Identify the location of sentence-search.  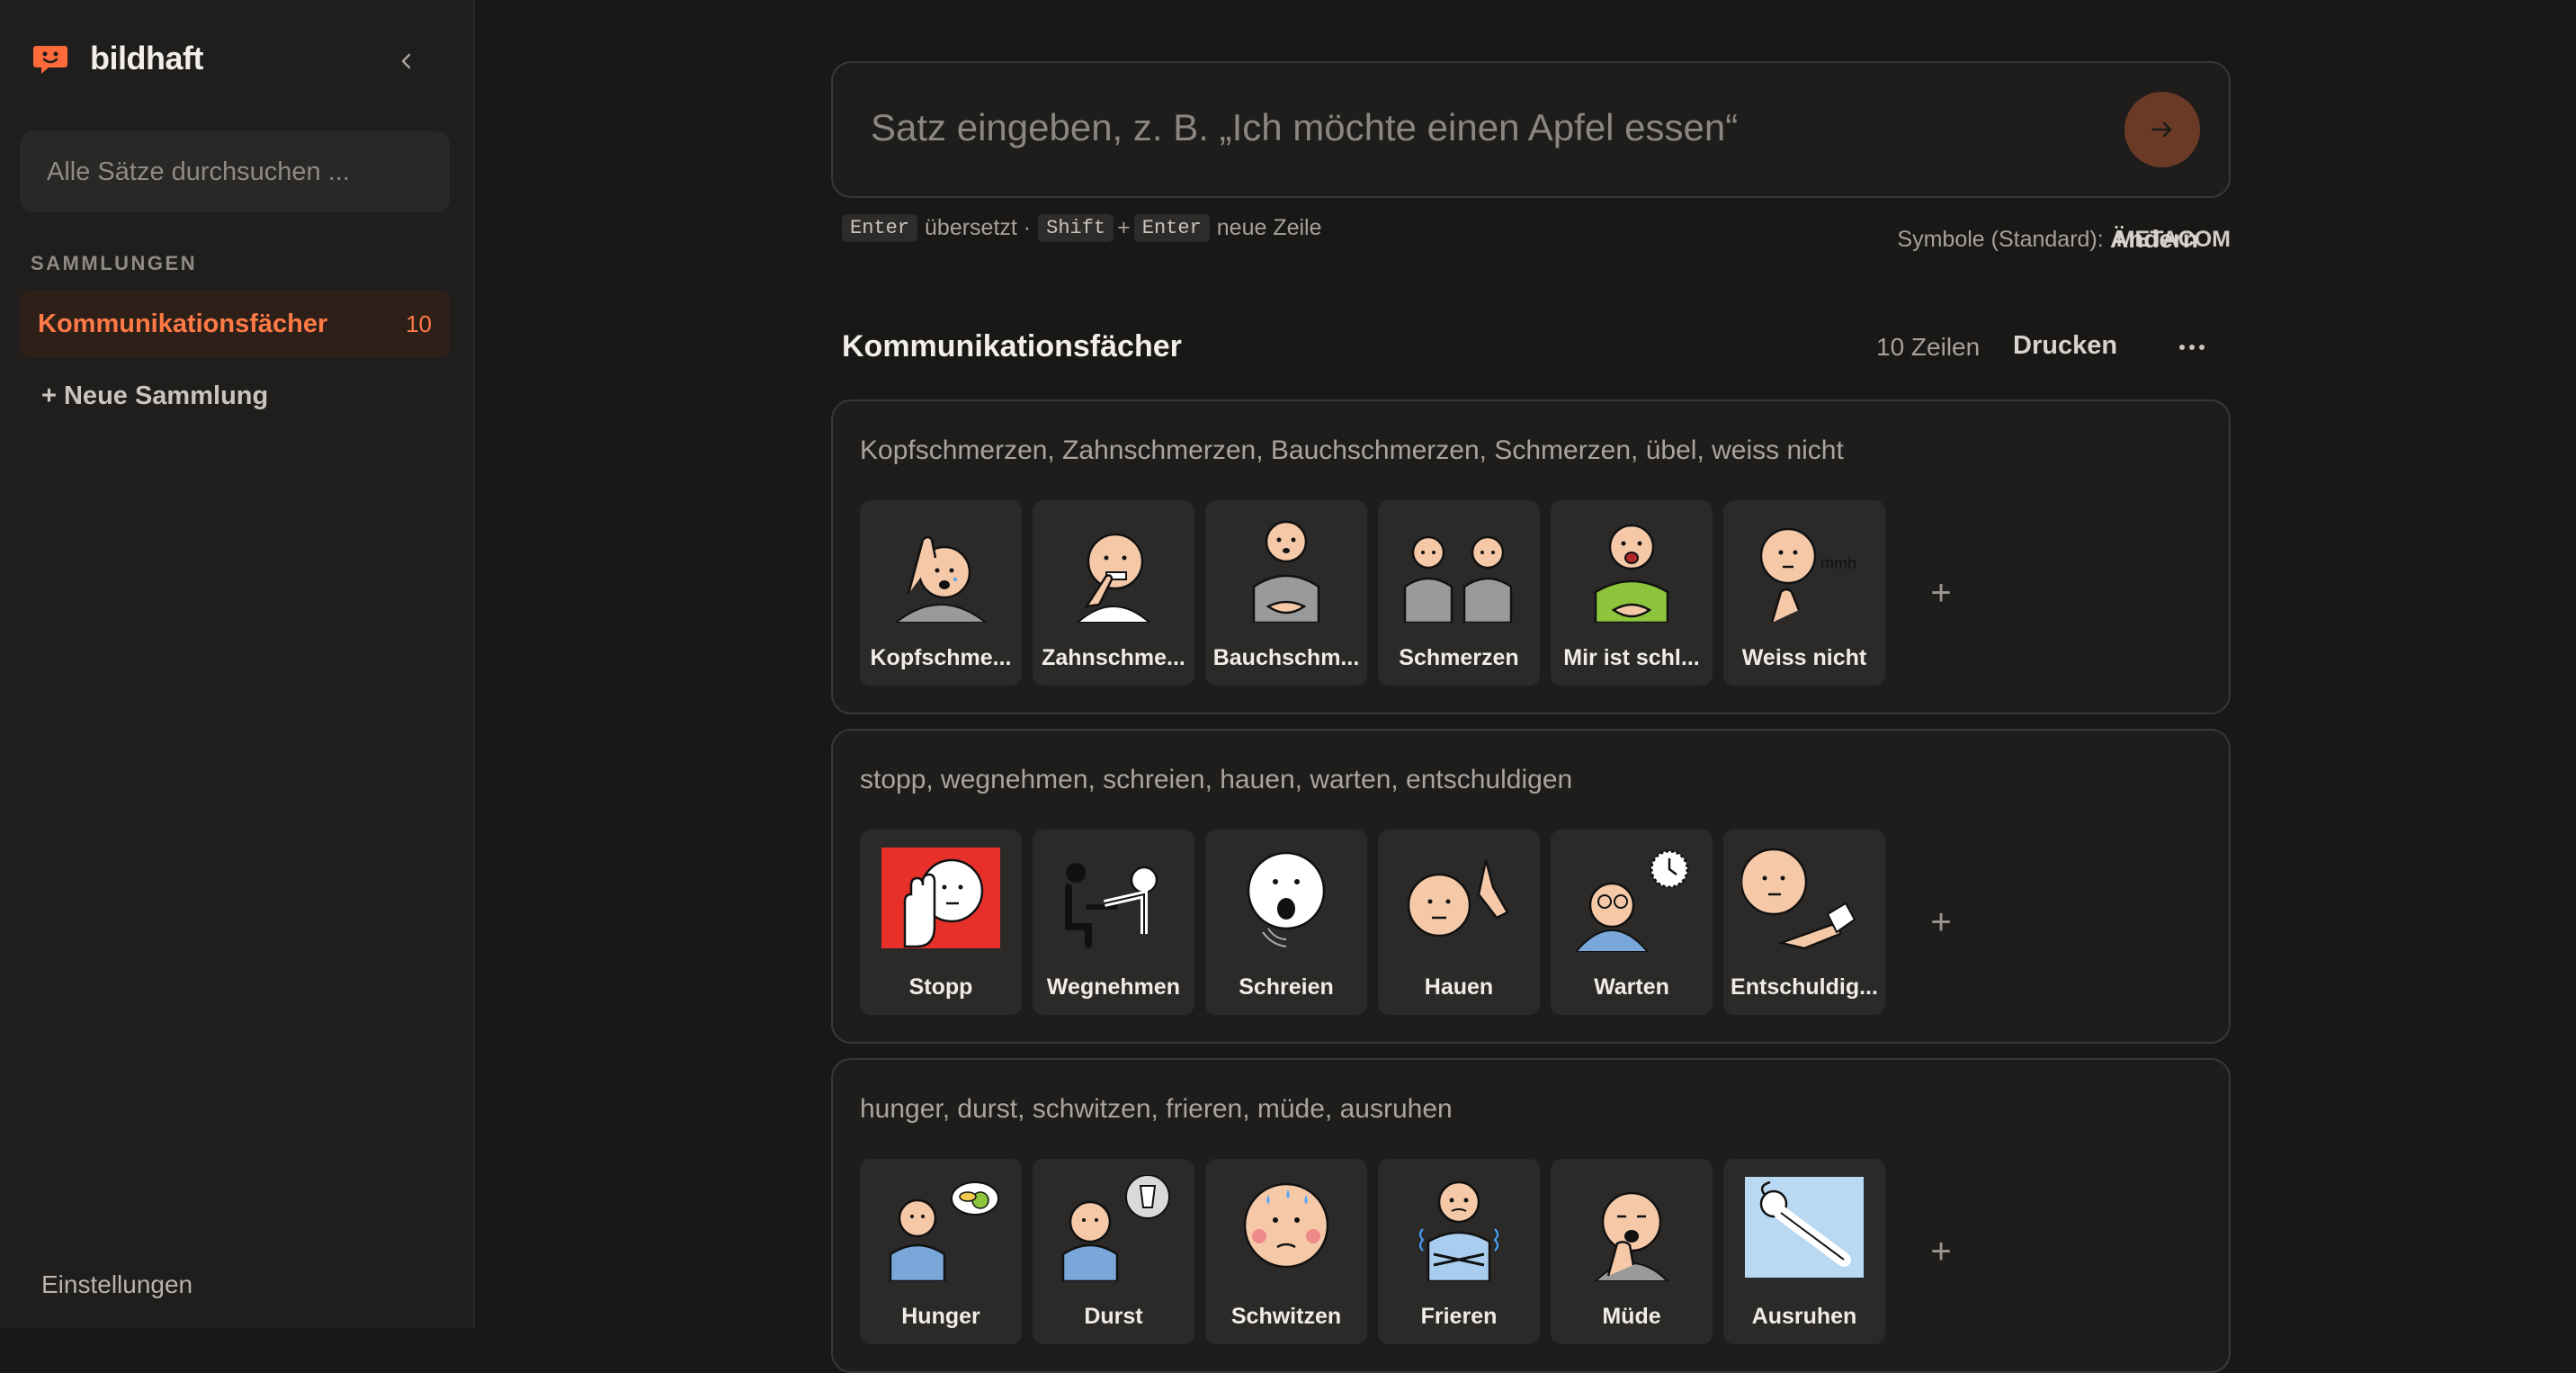
(235, 171).